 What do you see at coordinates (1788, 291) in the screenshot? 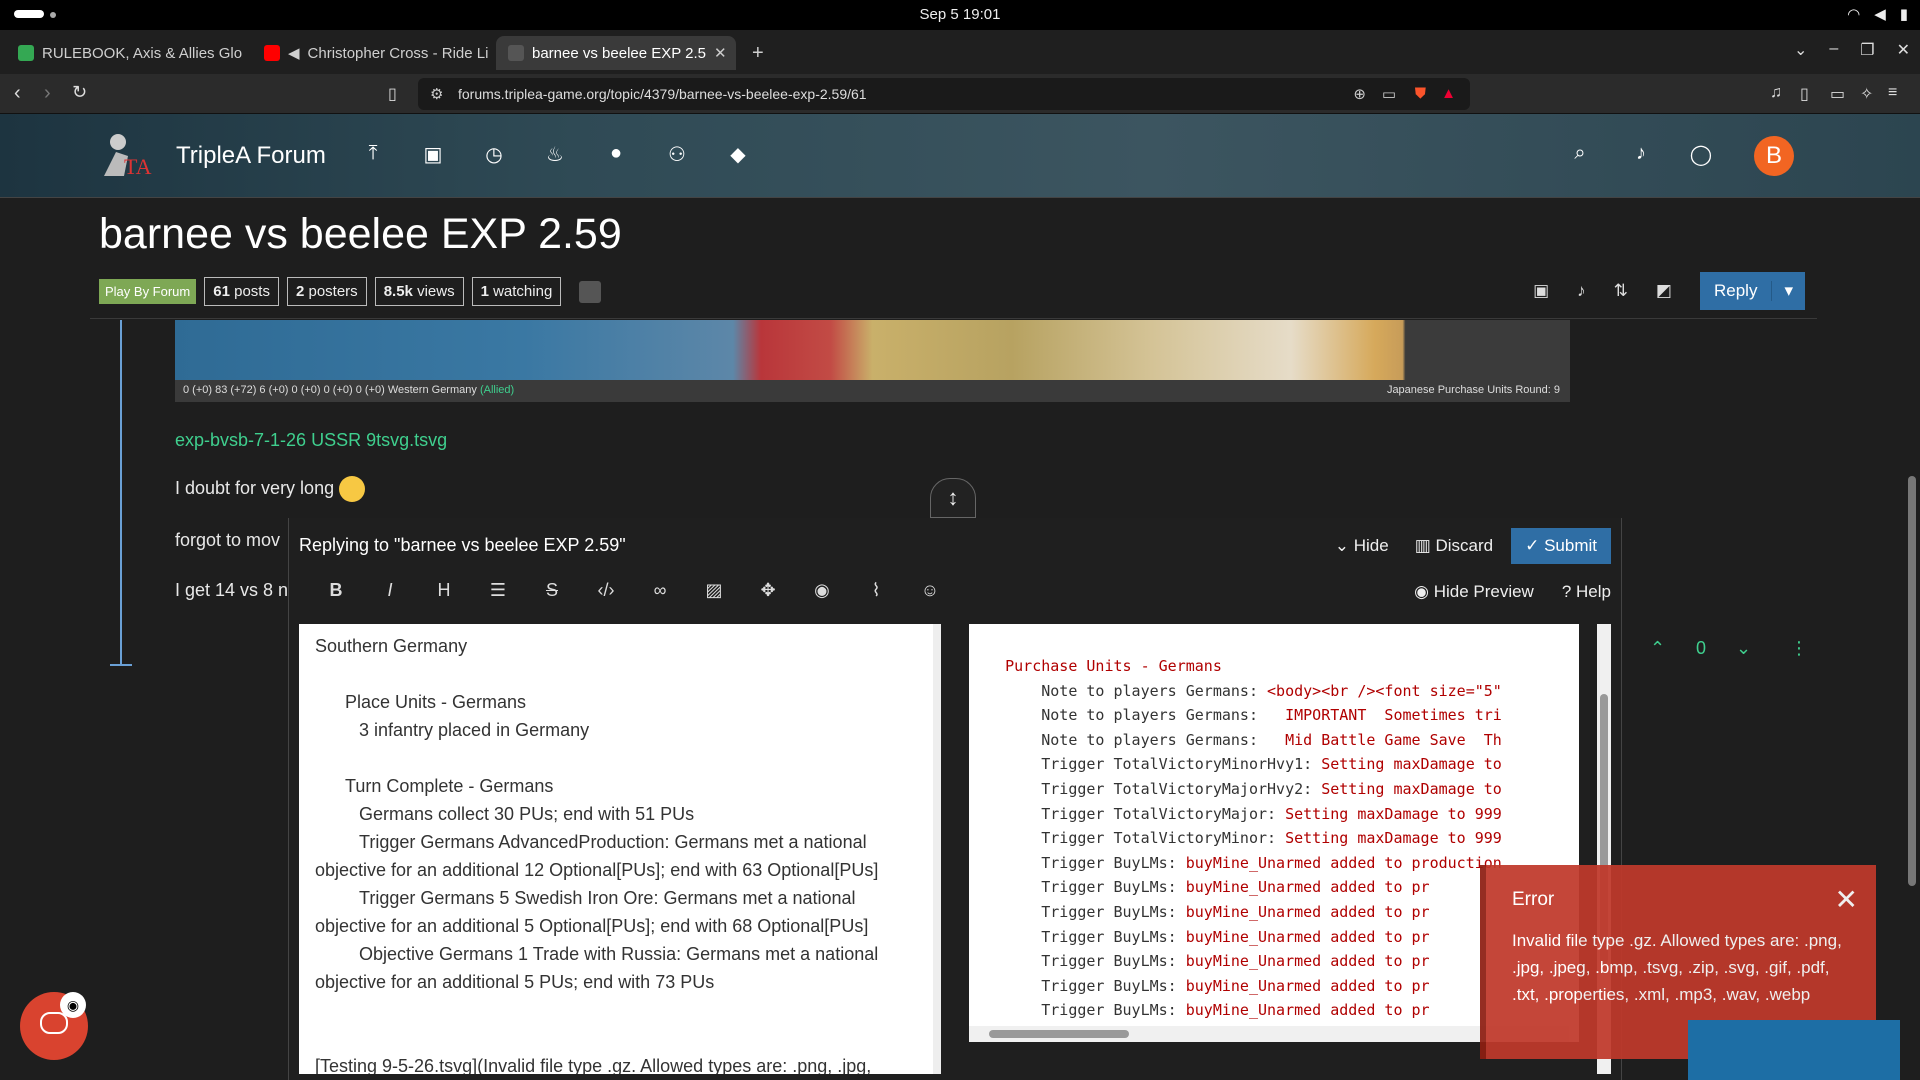
I see `reply-dropdown-icon: ▾` at bounding box center [1788, 291].